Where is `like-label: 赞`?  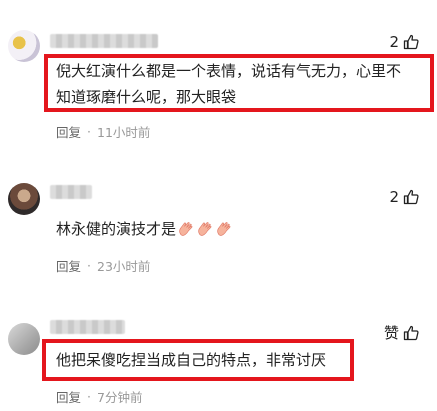
like-label: 赞 is located at coordinates (391, 333).